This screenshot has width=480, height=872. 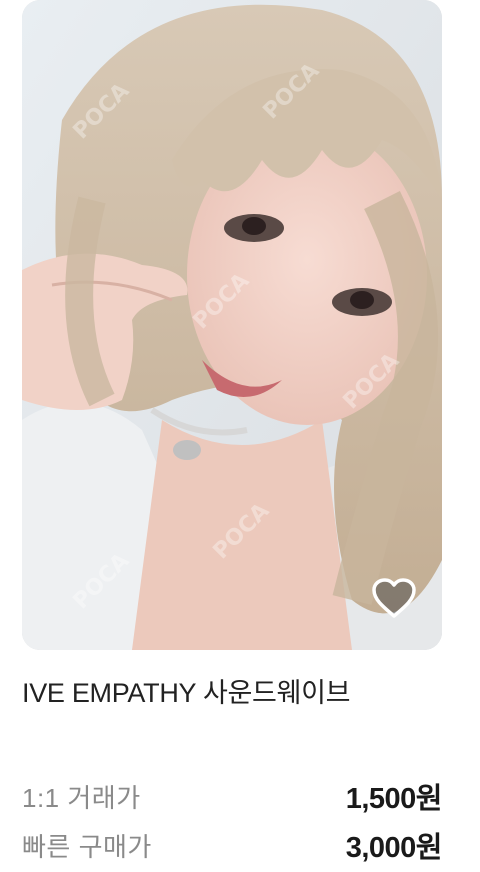 What do you see at coordinates (242, 690) in the screenshot?
I see `product-title: IVE EMPATHY 사운드웨이브` at bounding box center [242, 690].